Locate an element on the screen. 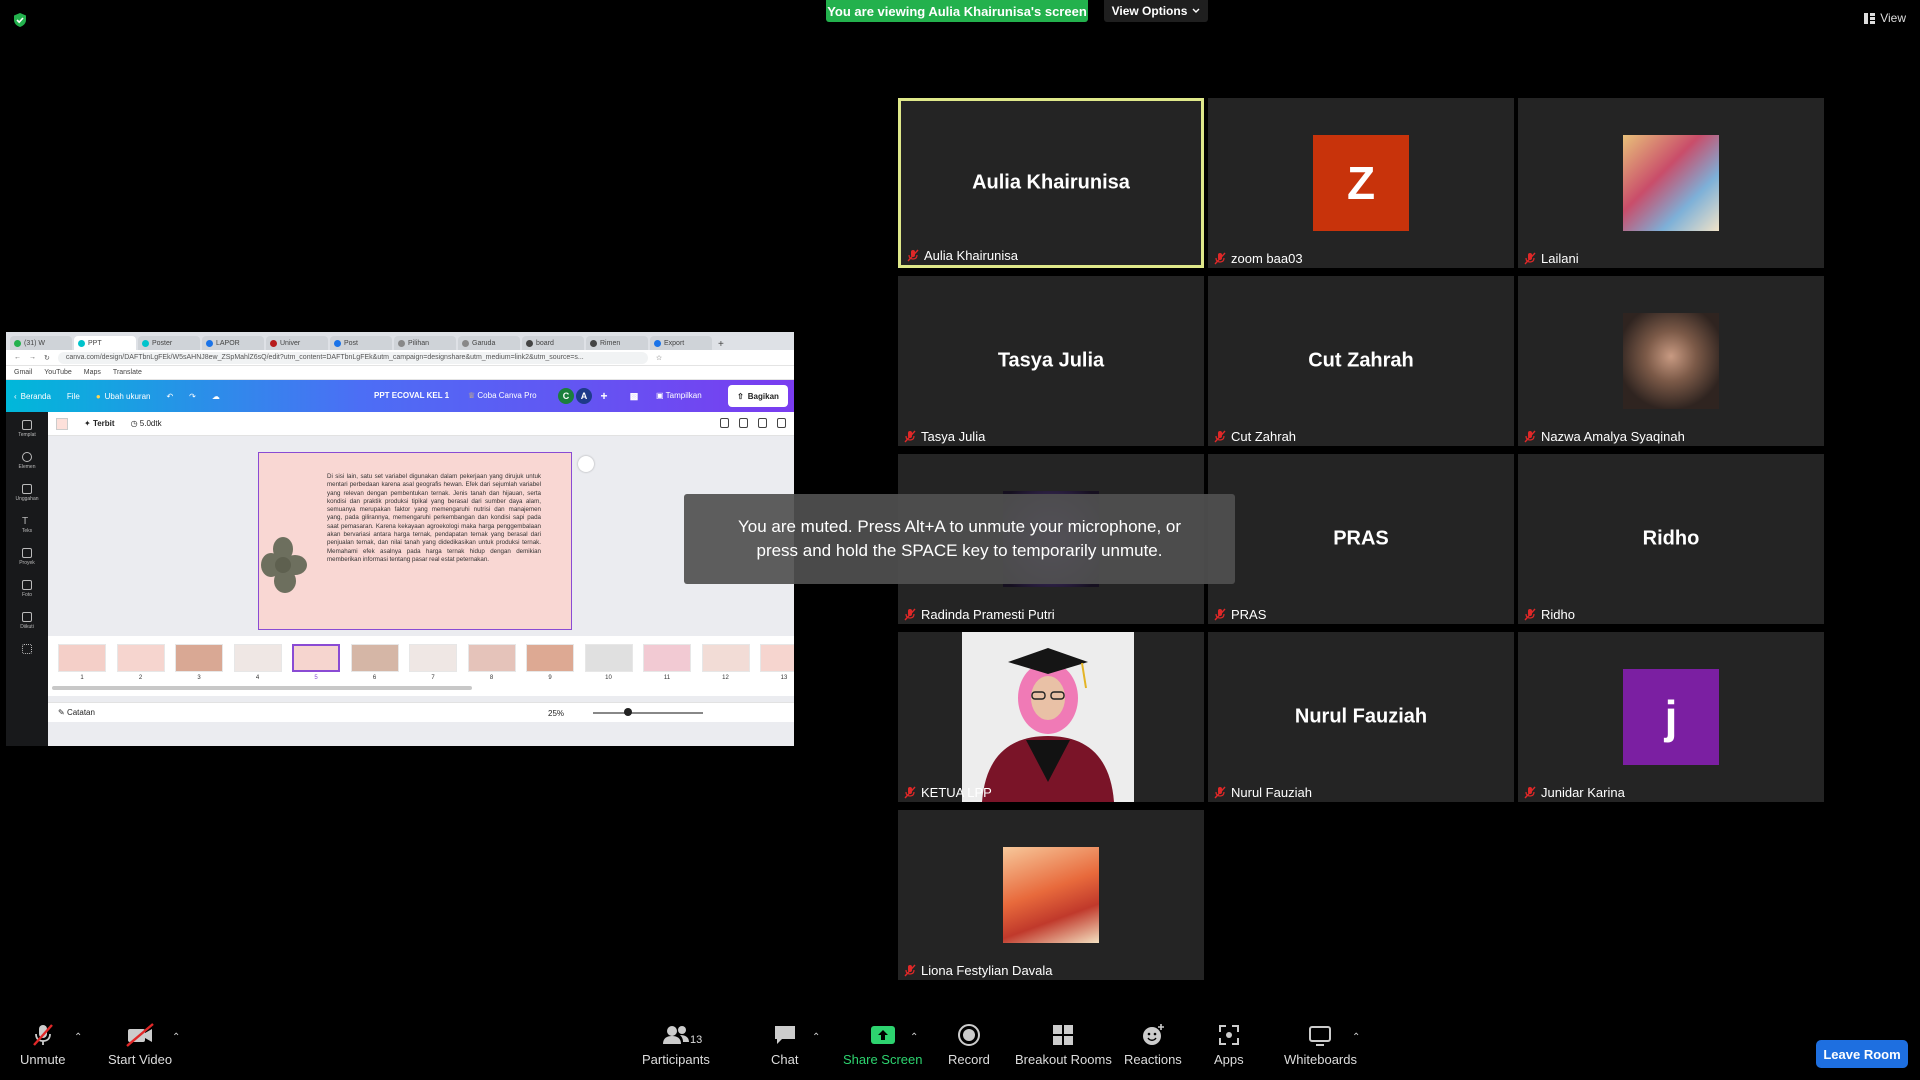 This screenshot has height=1080, width=1920. notes-button: ✎ Catatan is located at coordinates (76, 712).